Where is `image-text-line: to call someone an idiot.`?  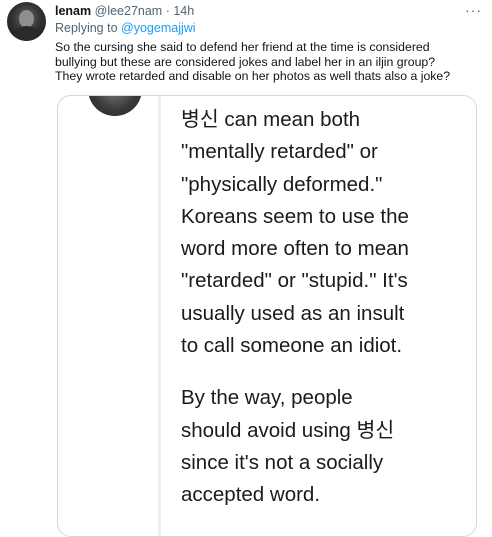 image-text-line: to call someone an idiot. is located at coordinates (292, 346).